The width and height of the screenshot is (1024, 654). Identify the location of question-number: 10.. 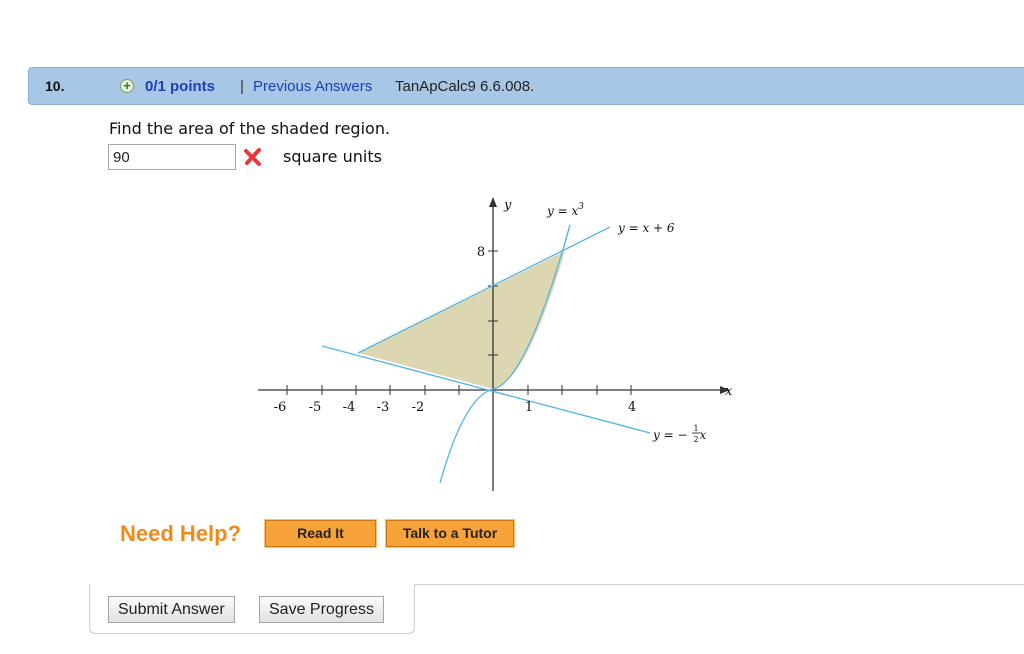
(55, 86).